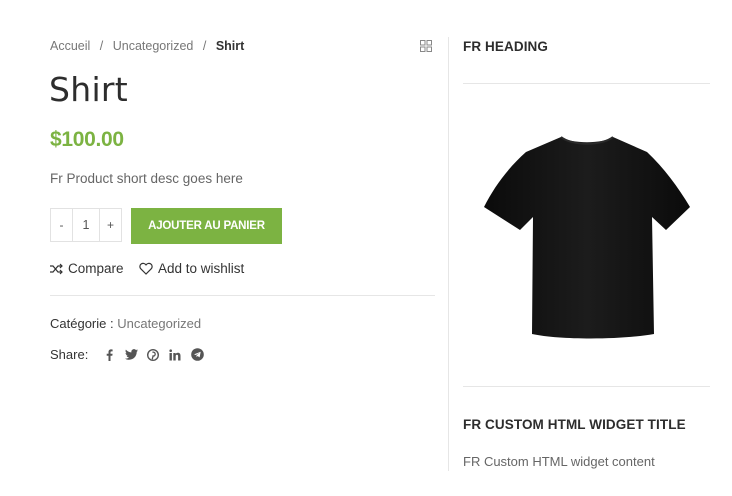  I want to click on add-to-cart-button: AJOUTER AU PANIER, so click(206, 226).